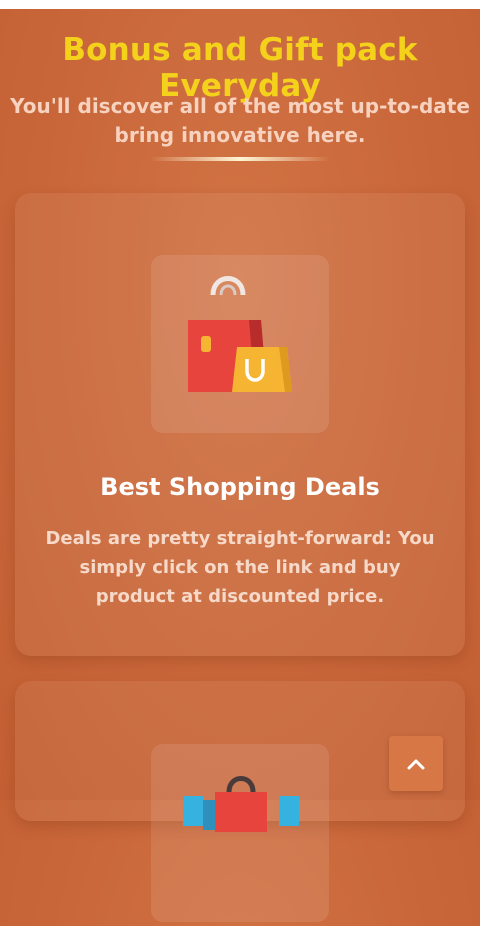 Image resolution: width=480 pixels, height=926 pixels. What do you see at coordinates (240, 334) in the screenshot?
I see `shopping-bags-icon` at bounding box center [240, 334].